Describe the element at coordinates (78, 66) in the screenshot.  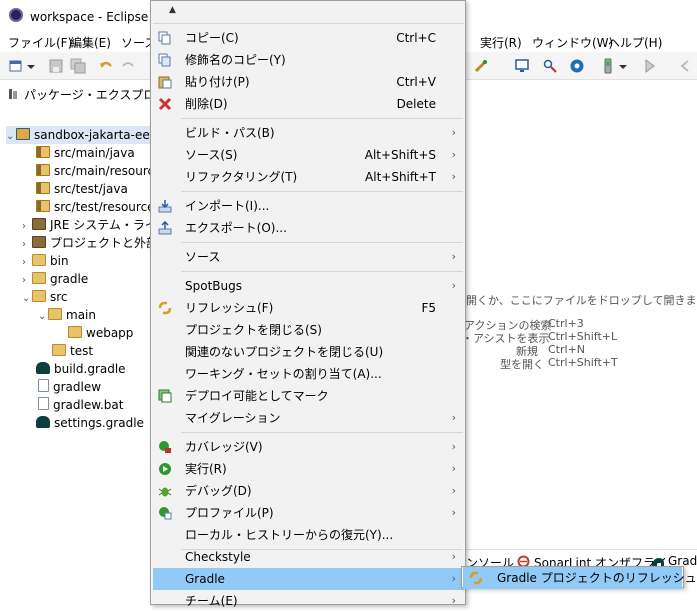
I see `save-all-icon` at that location.